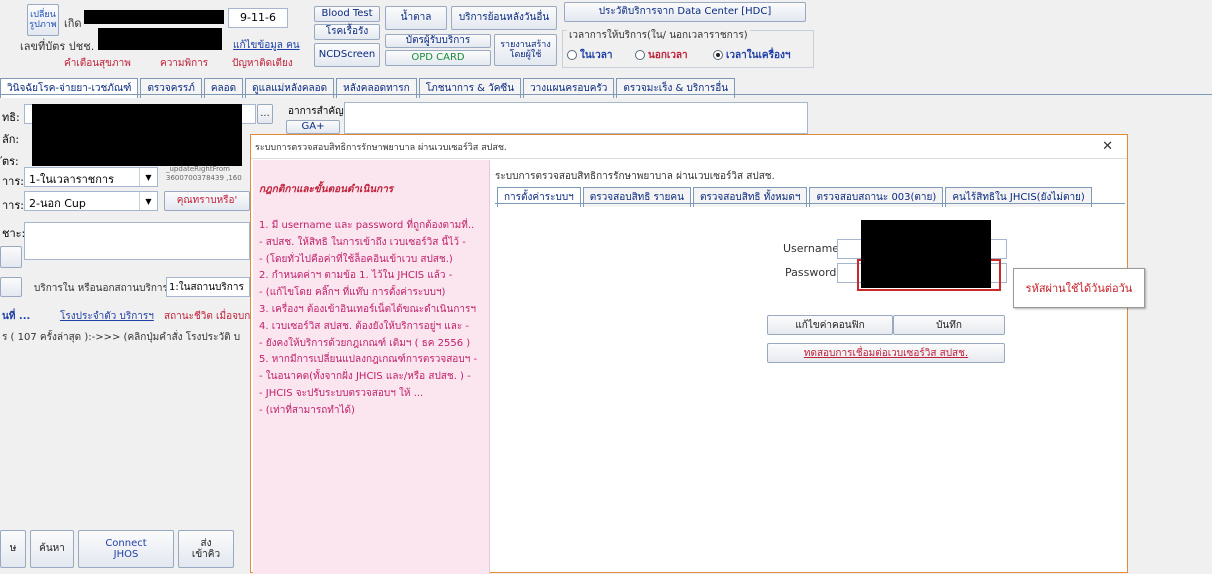 Image resolution: width=1212 pixels, height=574 pixels. What do you see at coordinates (160, 39) in the screenshot?
I see `redacted-id` at bounding box center [160, 39].